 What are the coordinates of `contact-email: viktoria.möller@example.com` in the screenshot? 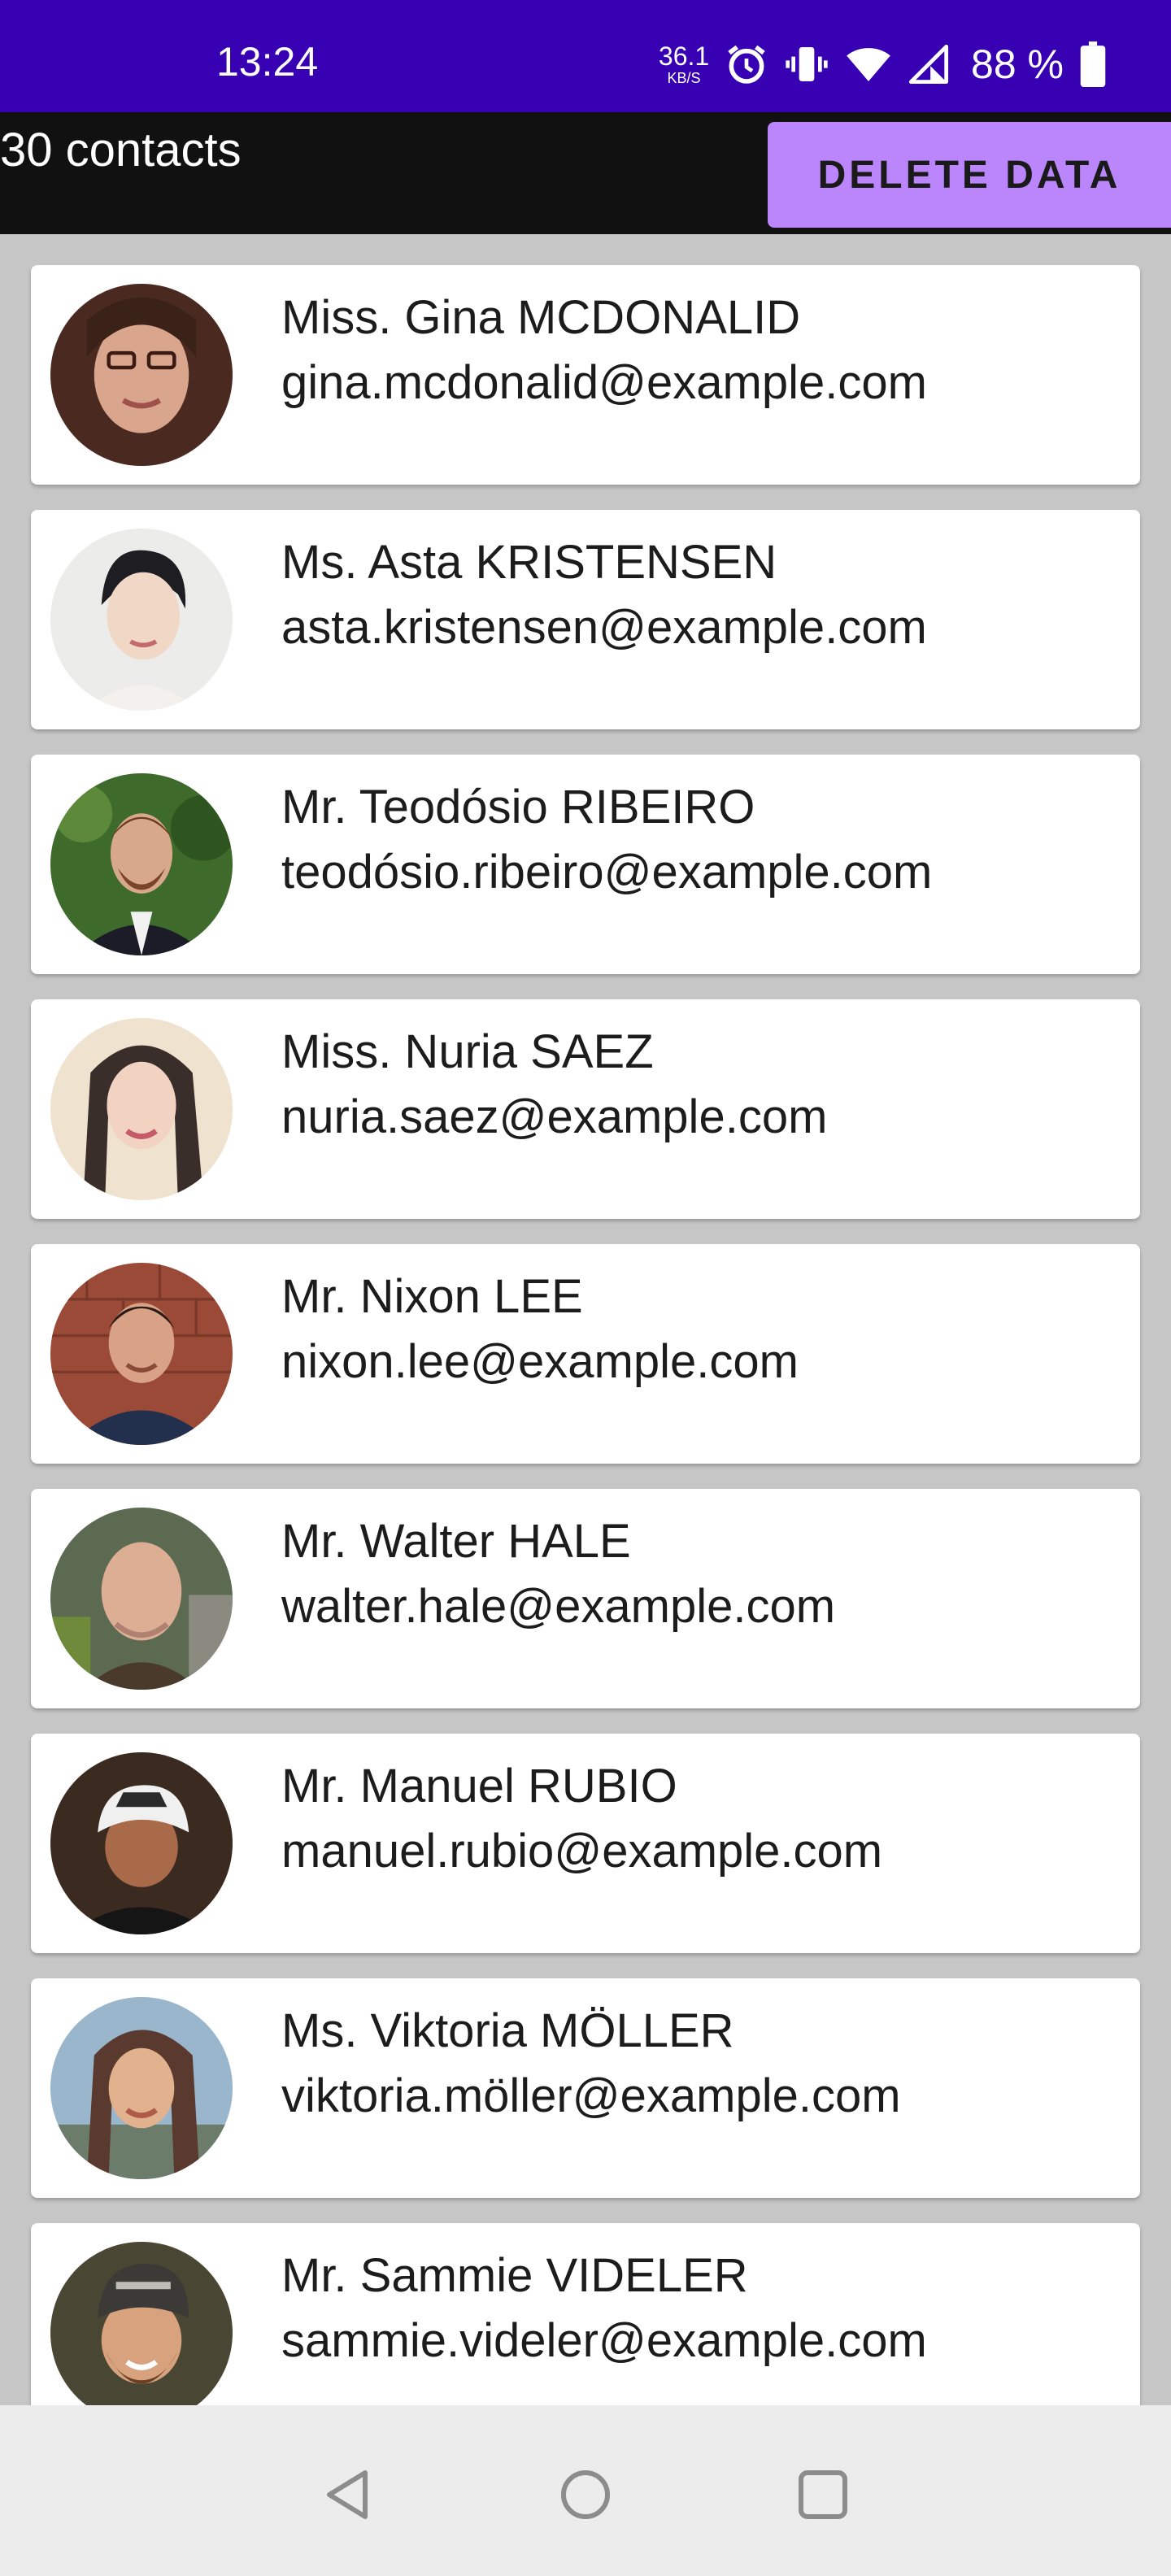 It's located at (591, 2096).